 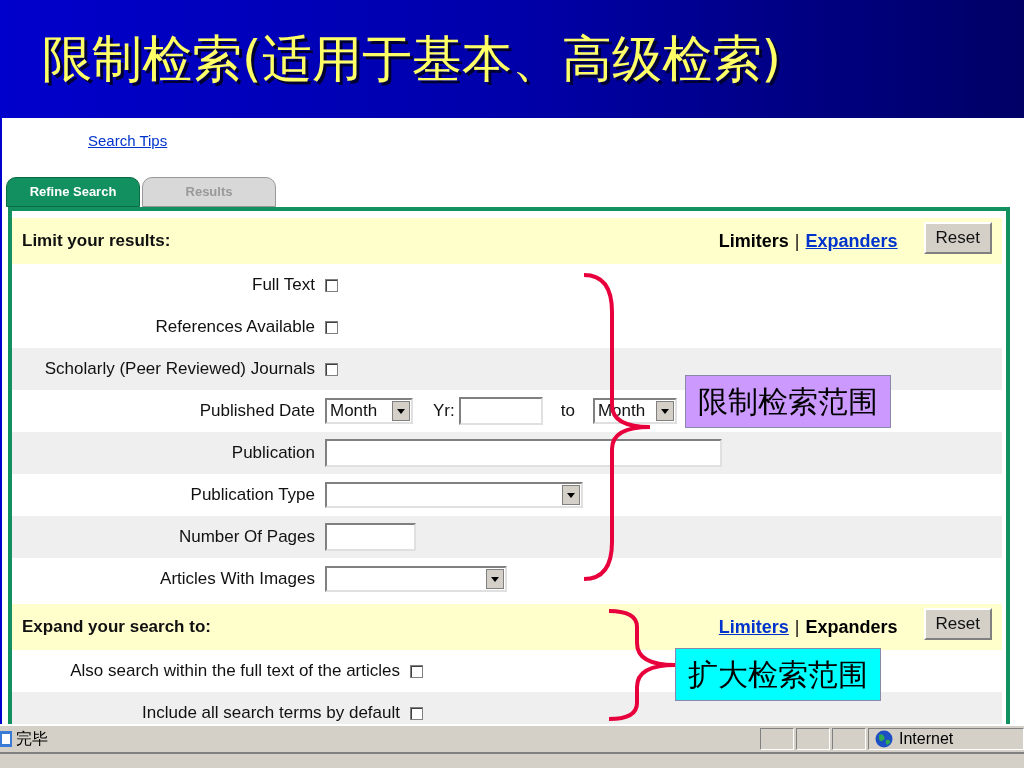 What do you see at coordinates (283, 285) in the screenshot?
I see `field-label: Full Text` at bounding box center [283, 285].